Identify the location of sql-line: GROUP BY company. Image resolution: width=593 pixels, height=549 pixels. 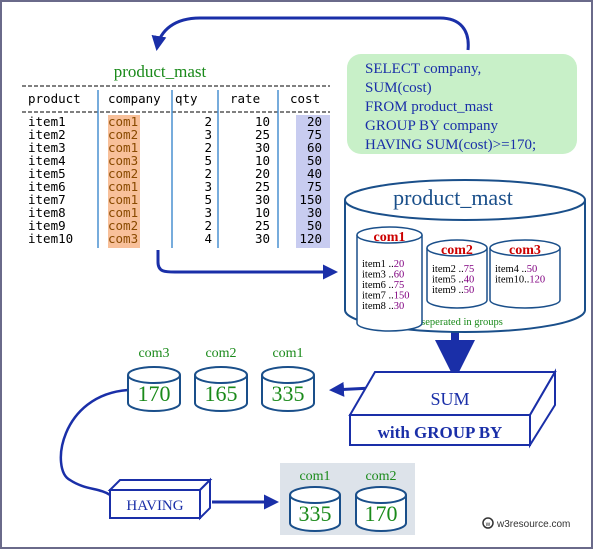
(432, 126).